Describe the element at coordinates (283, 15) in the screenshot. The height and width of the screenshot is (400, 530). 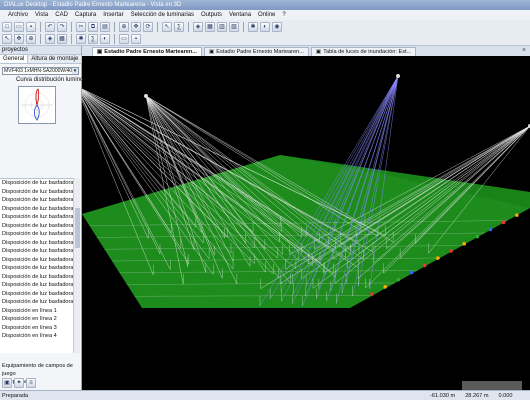
I see `menu-item: ?` at that location.